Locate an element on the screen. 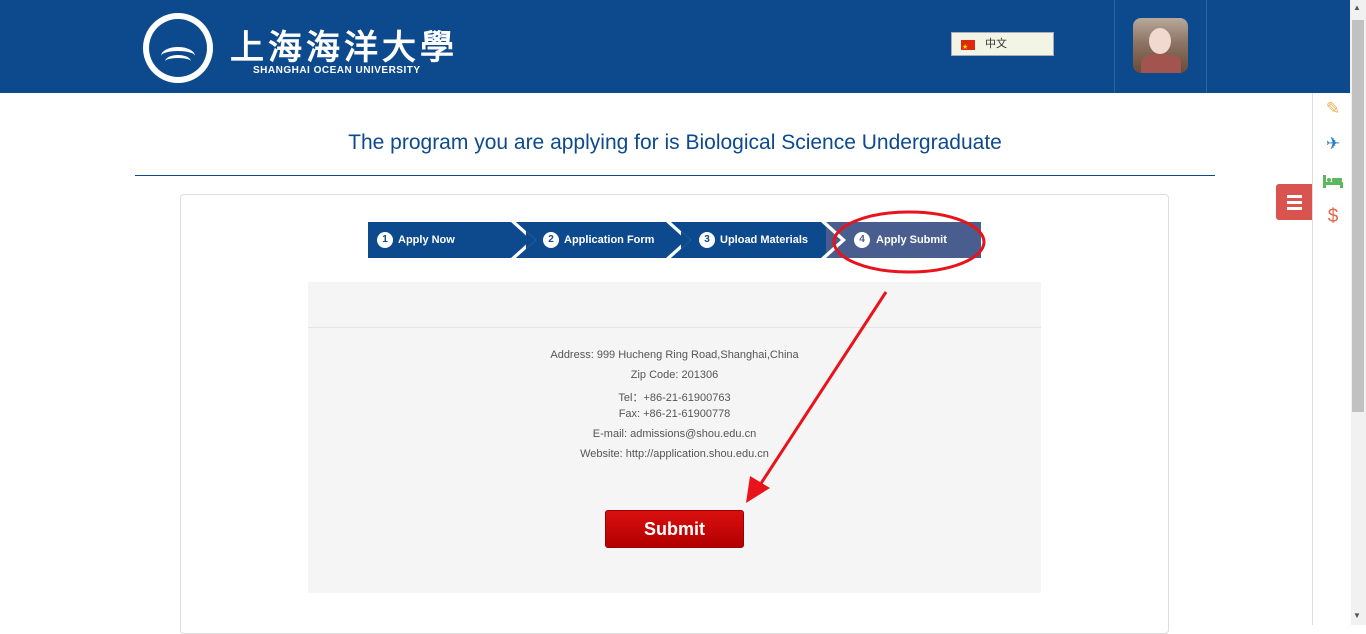 The height and width of the screenshot is (634, 1366). panel-divider is located at coordinates (674, 327).